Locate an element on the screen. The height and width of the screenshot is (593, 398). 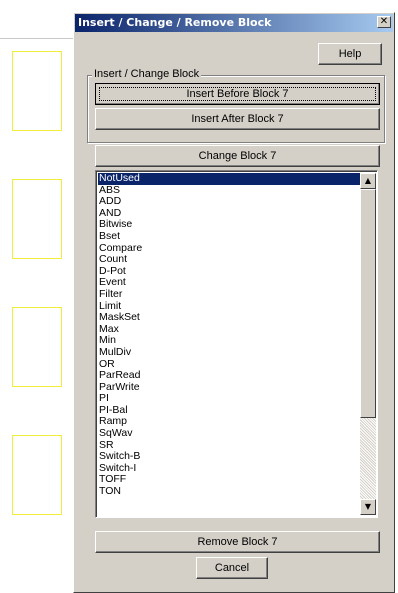
scroll-up-icon: ▲ is located at coordinates (368, 181).